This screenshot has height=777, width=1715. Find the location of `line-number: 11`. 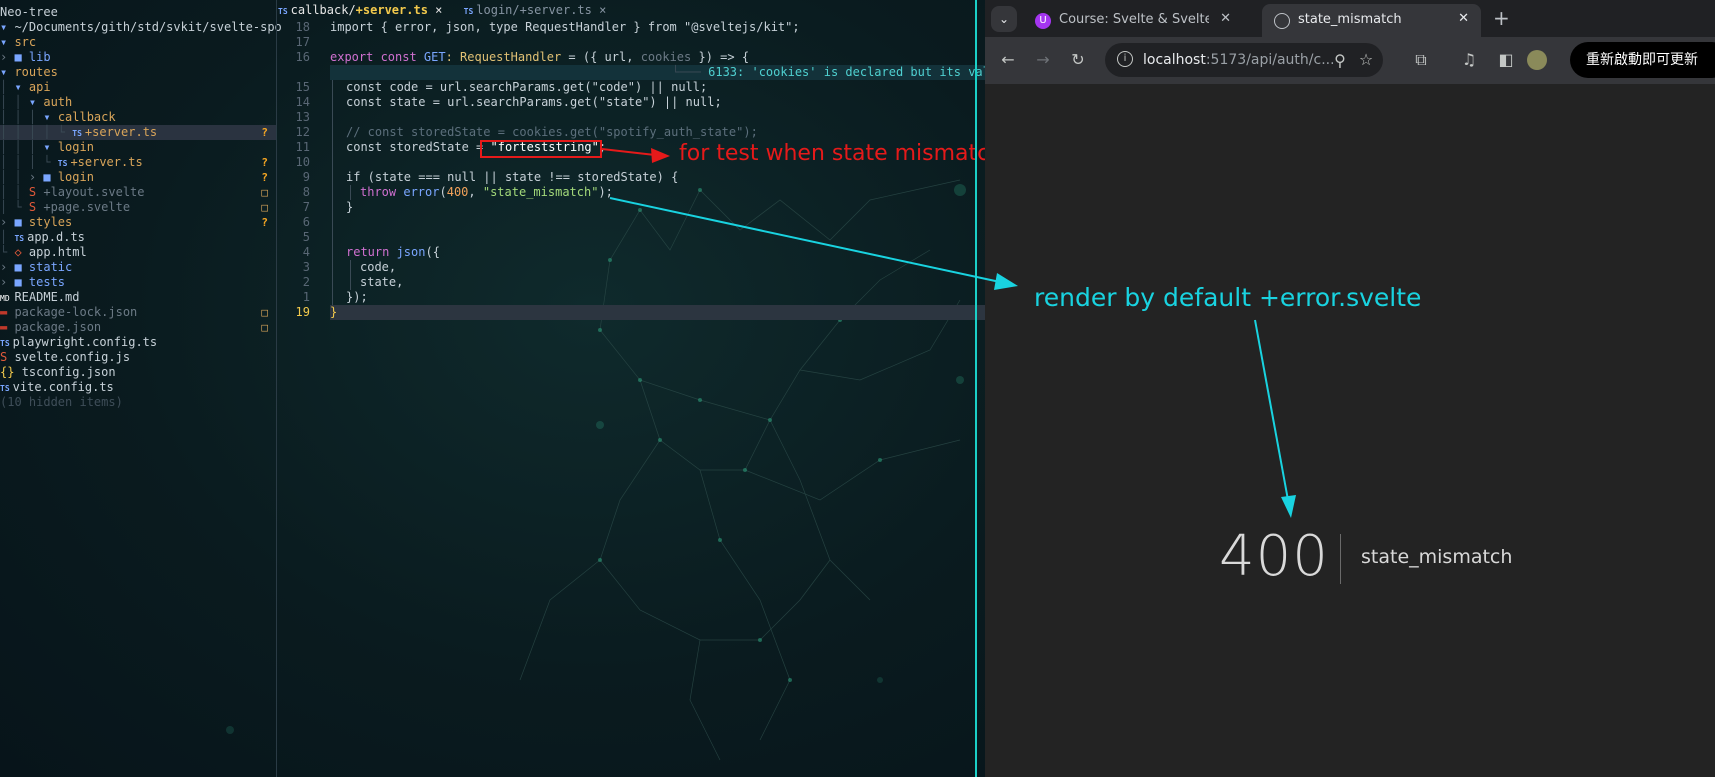

line-number: 11 is located at coordinates (302, 147).